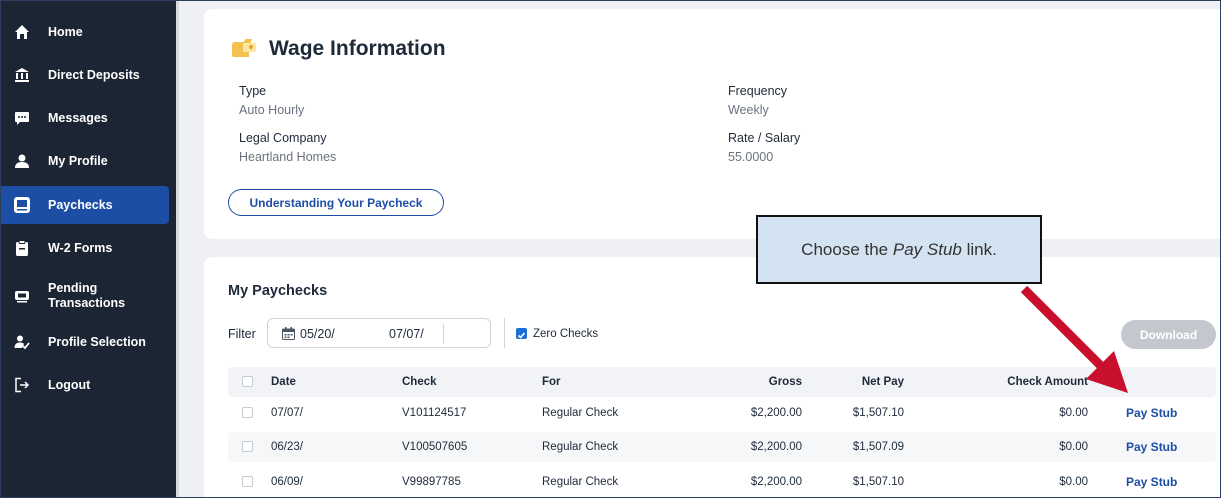 This screenshot has width=1221, height=498. I want to click on column-header-check: Check, so click(419, 382).